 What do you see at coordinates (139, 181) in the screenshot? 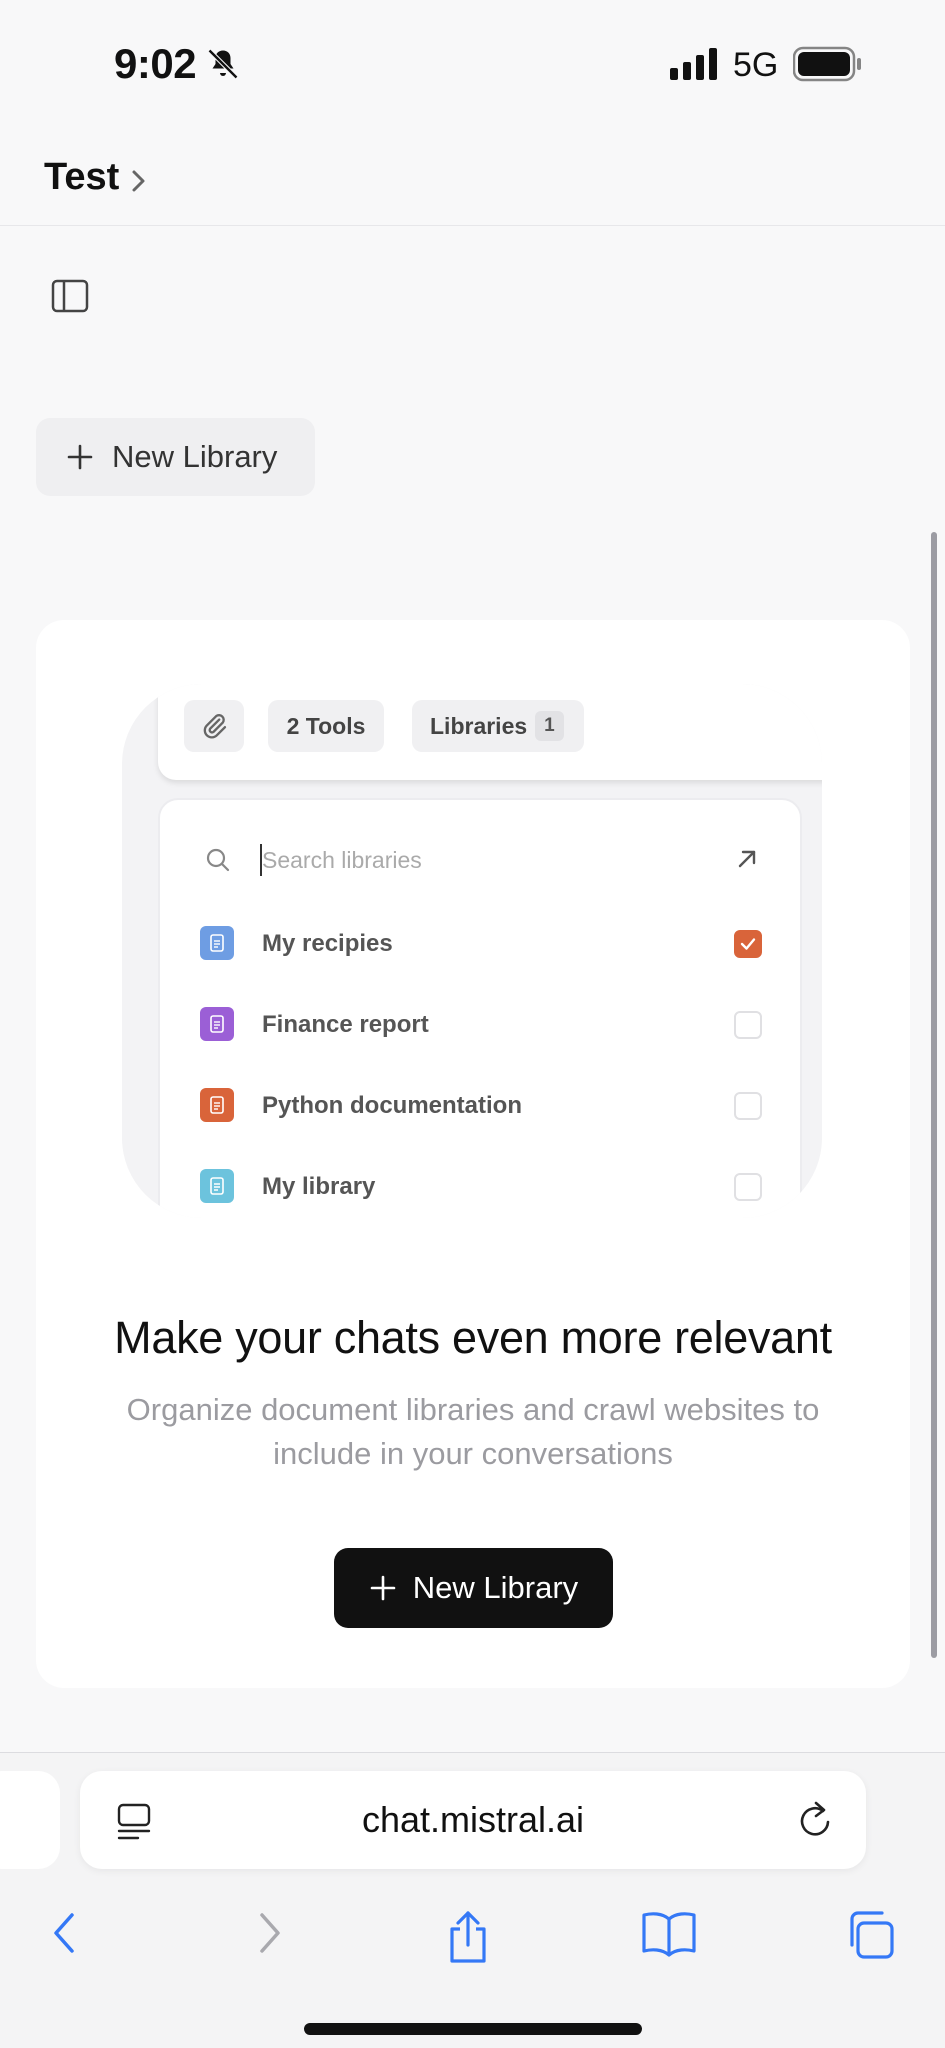
I see `chevron-right-icon` at bounding box center [139, 181].